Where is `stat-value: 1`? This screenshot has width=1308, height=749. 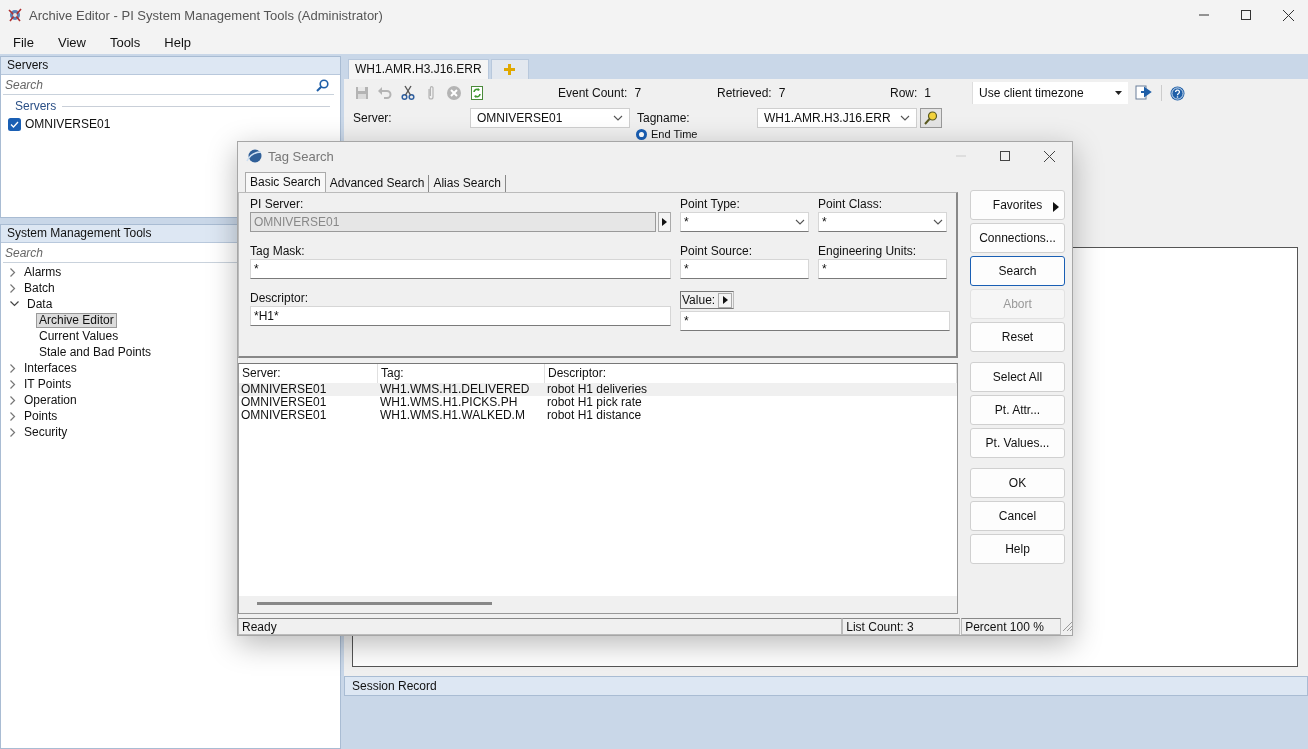 stat-value: 1 is located at coordinates (928, 93).